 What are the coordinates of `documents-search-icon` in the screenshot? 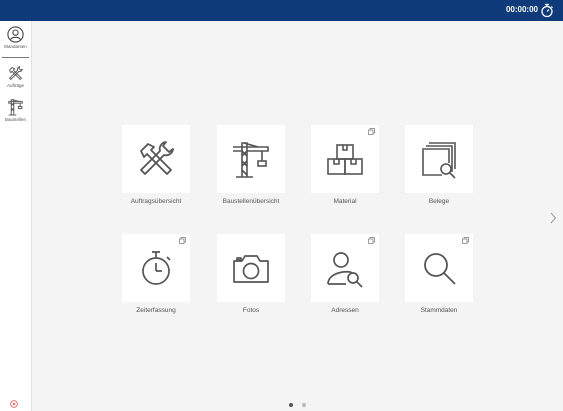 It's located at (439, 160).